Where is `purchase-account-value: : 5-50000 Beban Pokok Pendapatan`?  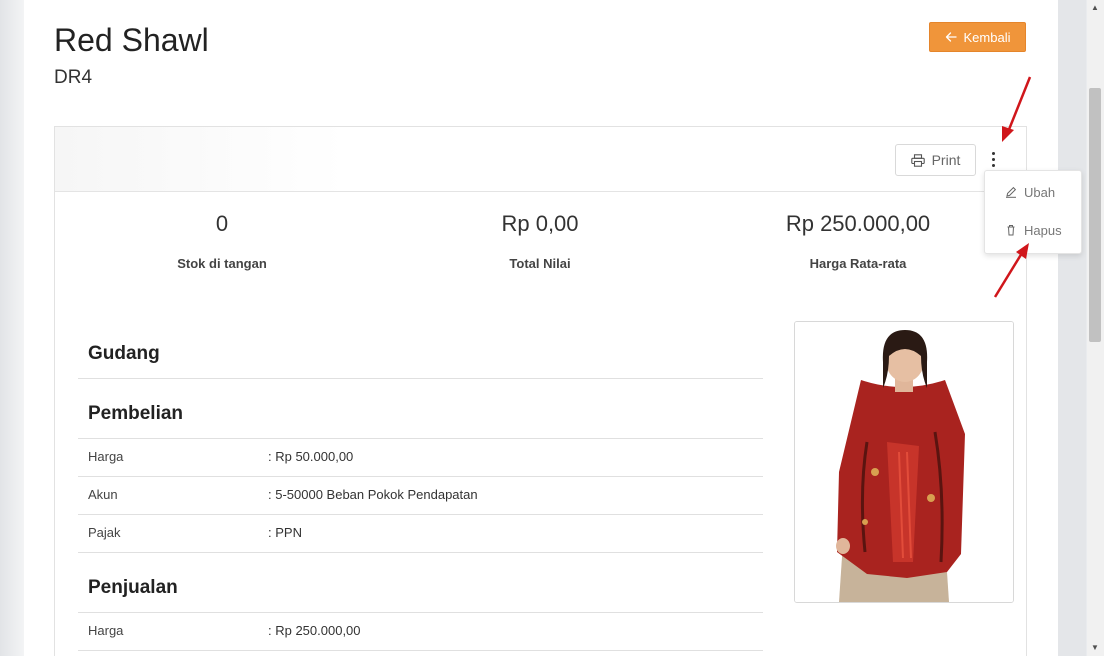
purchase-account-value: : 5-50000 Beban Pokok Pendapatan is located at coordinates (373, 494).